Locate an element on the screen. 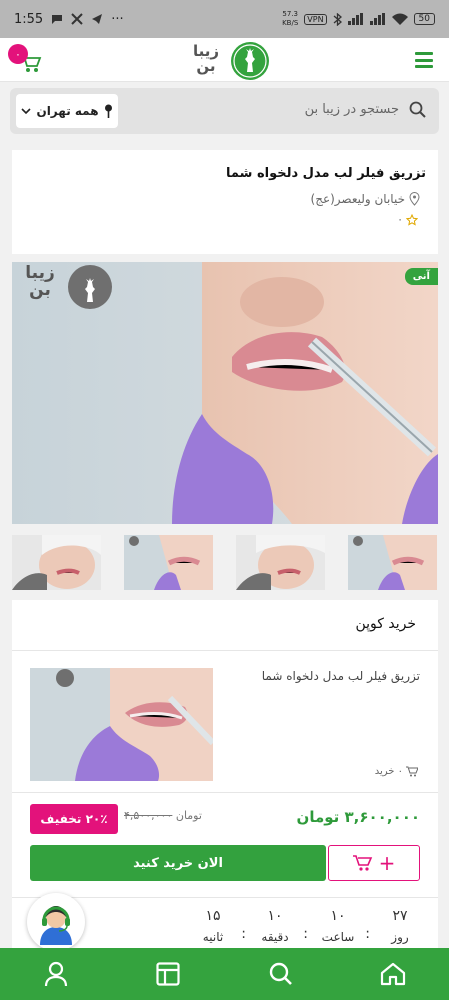  star-icon is located at coordinates (412, 219).